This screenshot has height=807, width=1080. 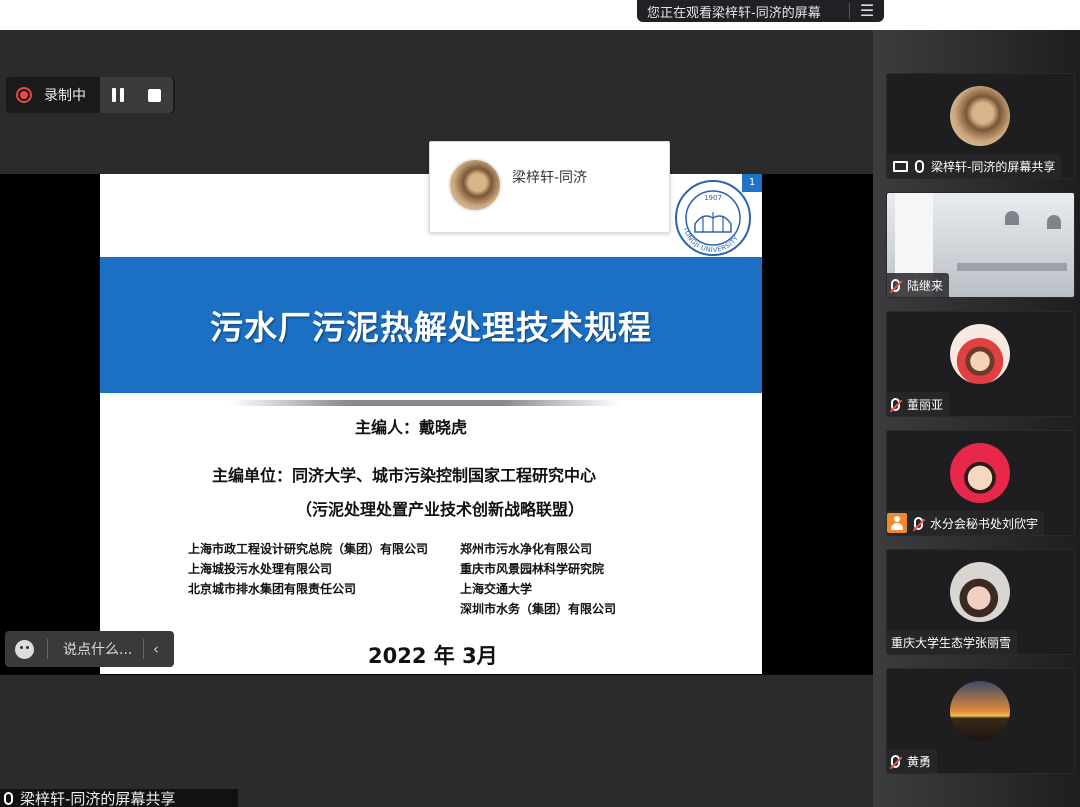 What do you see at coordinates (154, 95) in the screenshot?
I see `stop-icon` at bounding box center [154, 95].